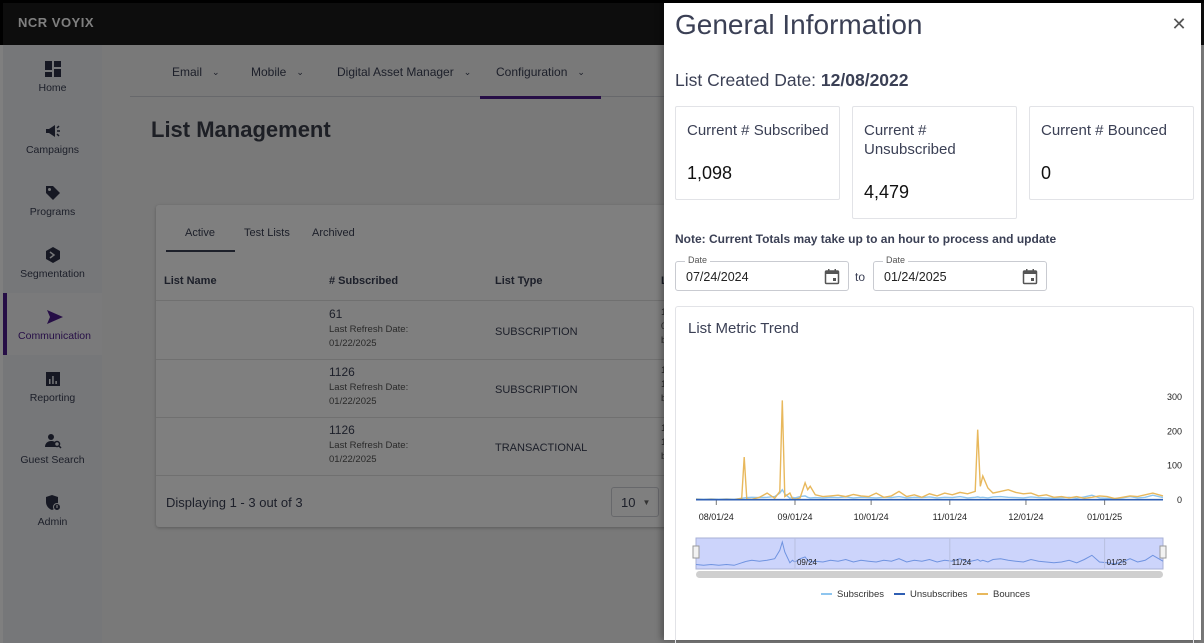 This screenshot has height=643, width=1204. Describe the element at coordinates (860, 277) in the screenshot. I see `date-range-separator: to` at that location.